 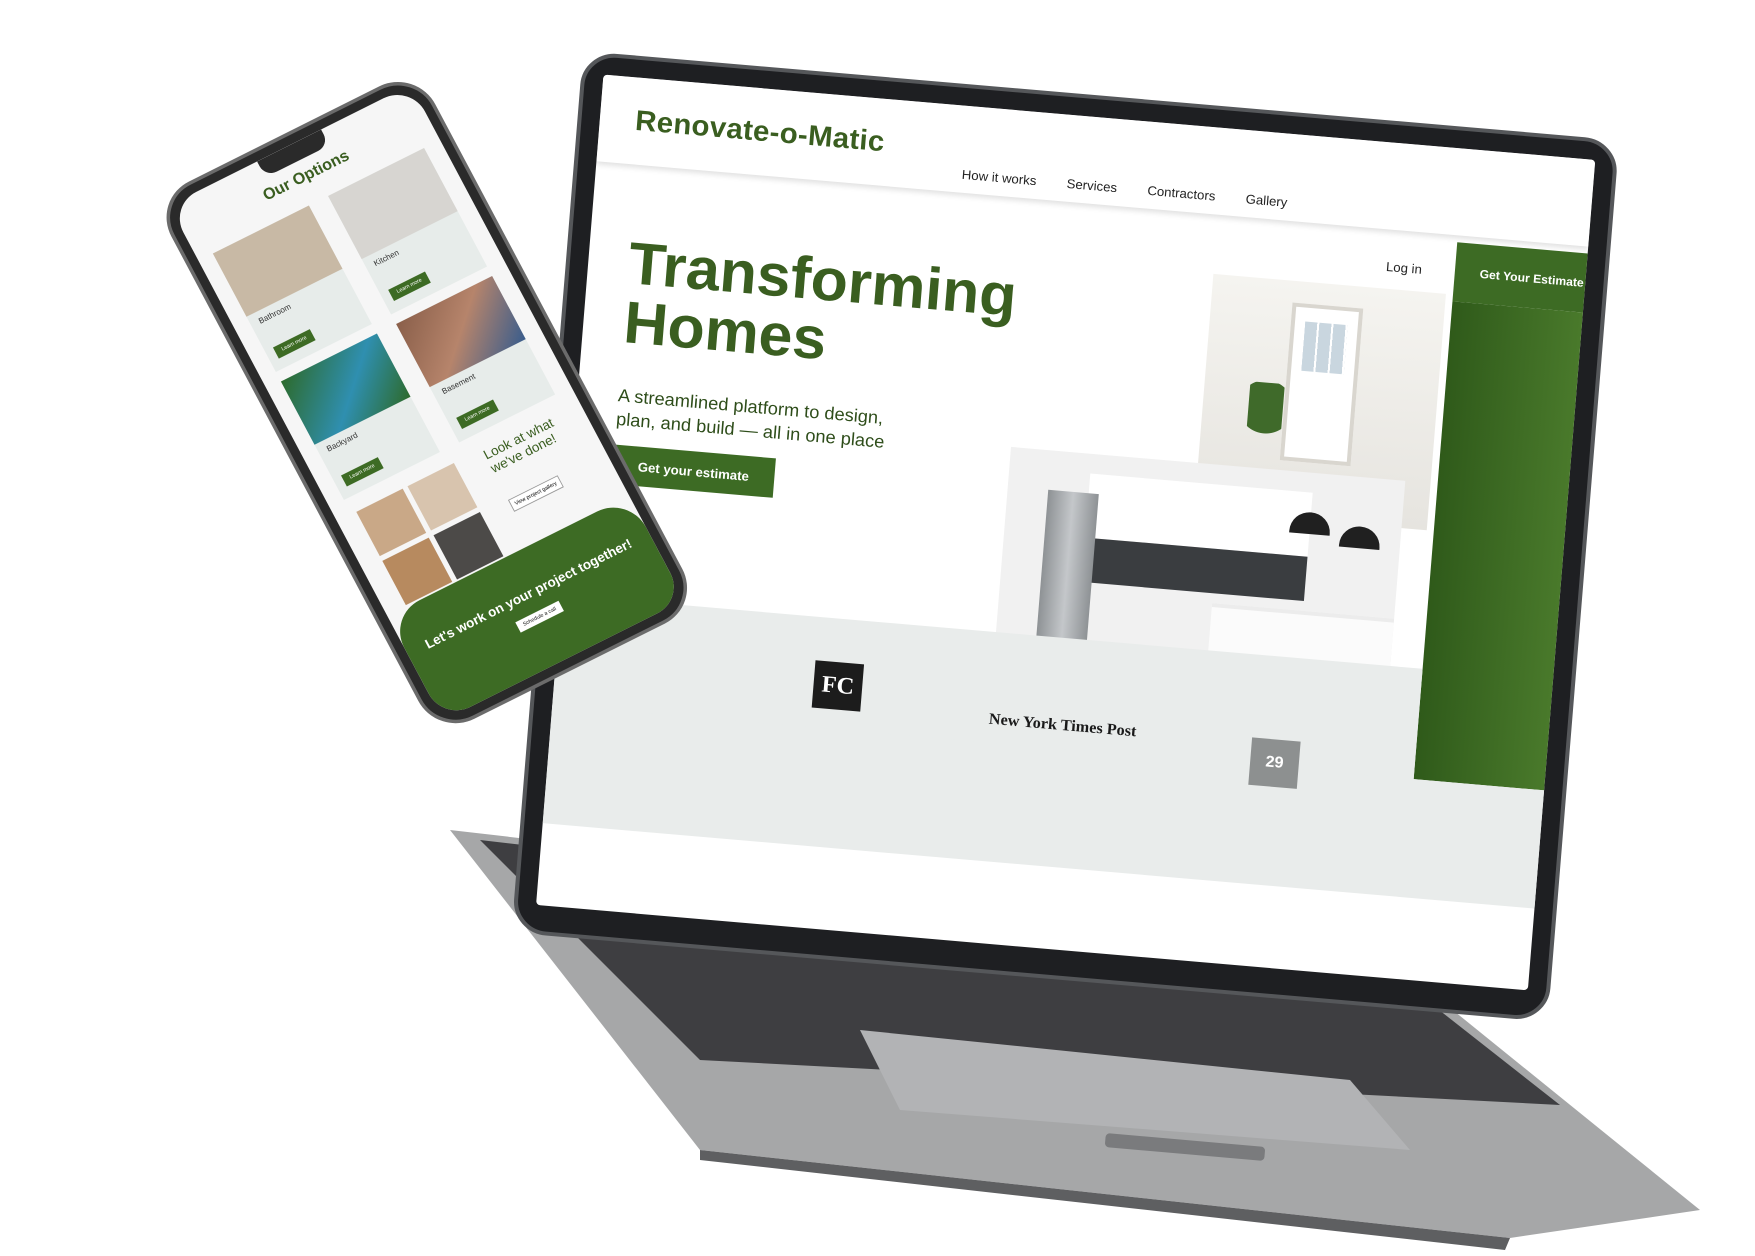 I want to click on press-logo-fc: FC, so click(x=838, y=686).